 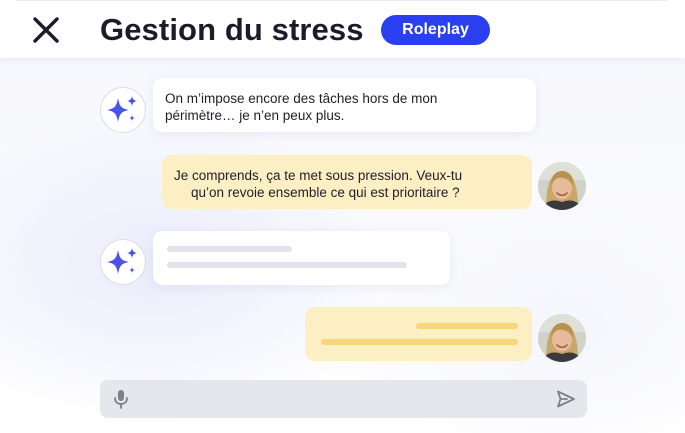 I want to click on send-button, so click(x=566, y=399).